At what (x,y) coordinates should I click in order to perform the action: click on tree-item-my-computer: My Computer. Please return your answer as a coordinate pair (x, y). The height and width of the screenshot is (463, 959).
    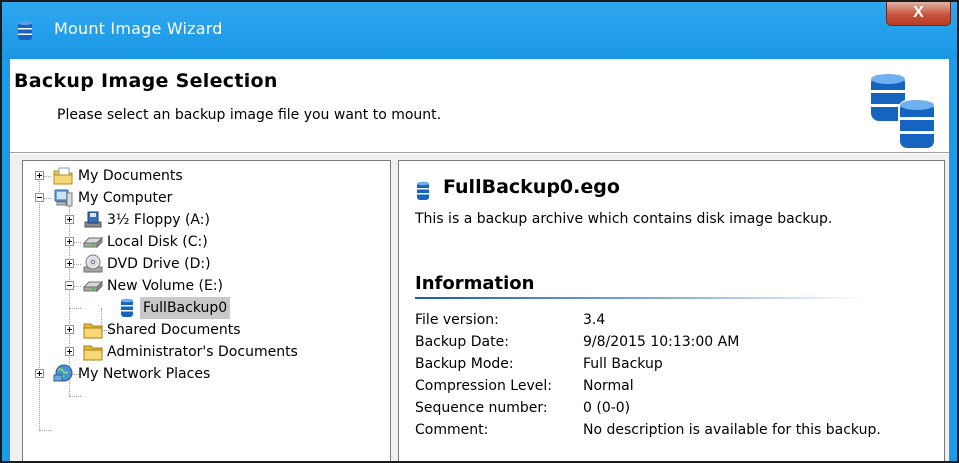
    Looking at the image, I should click on (203, 198).